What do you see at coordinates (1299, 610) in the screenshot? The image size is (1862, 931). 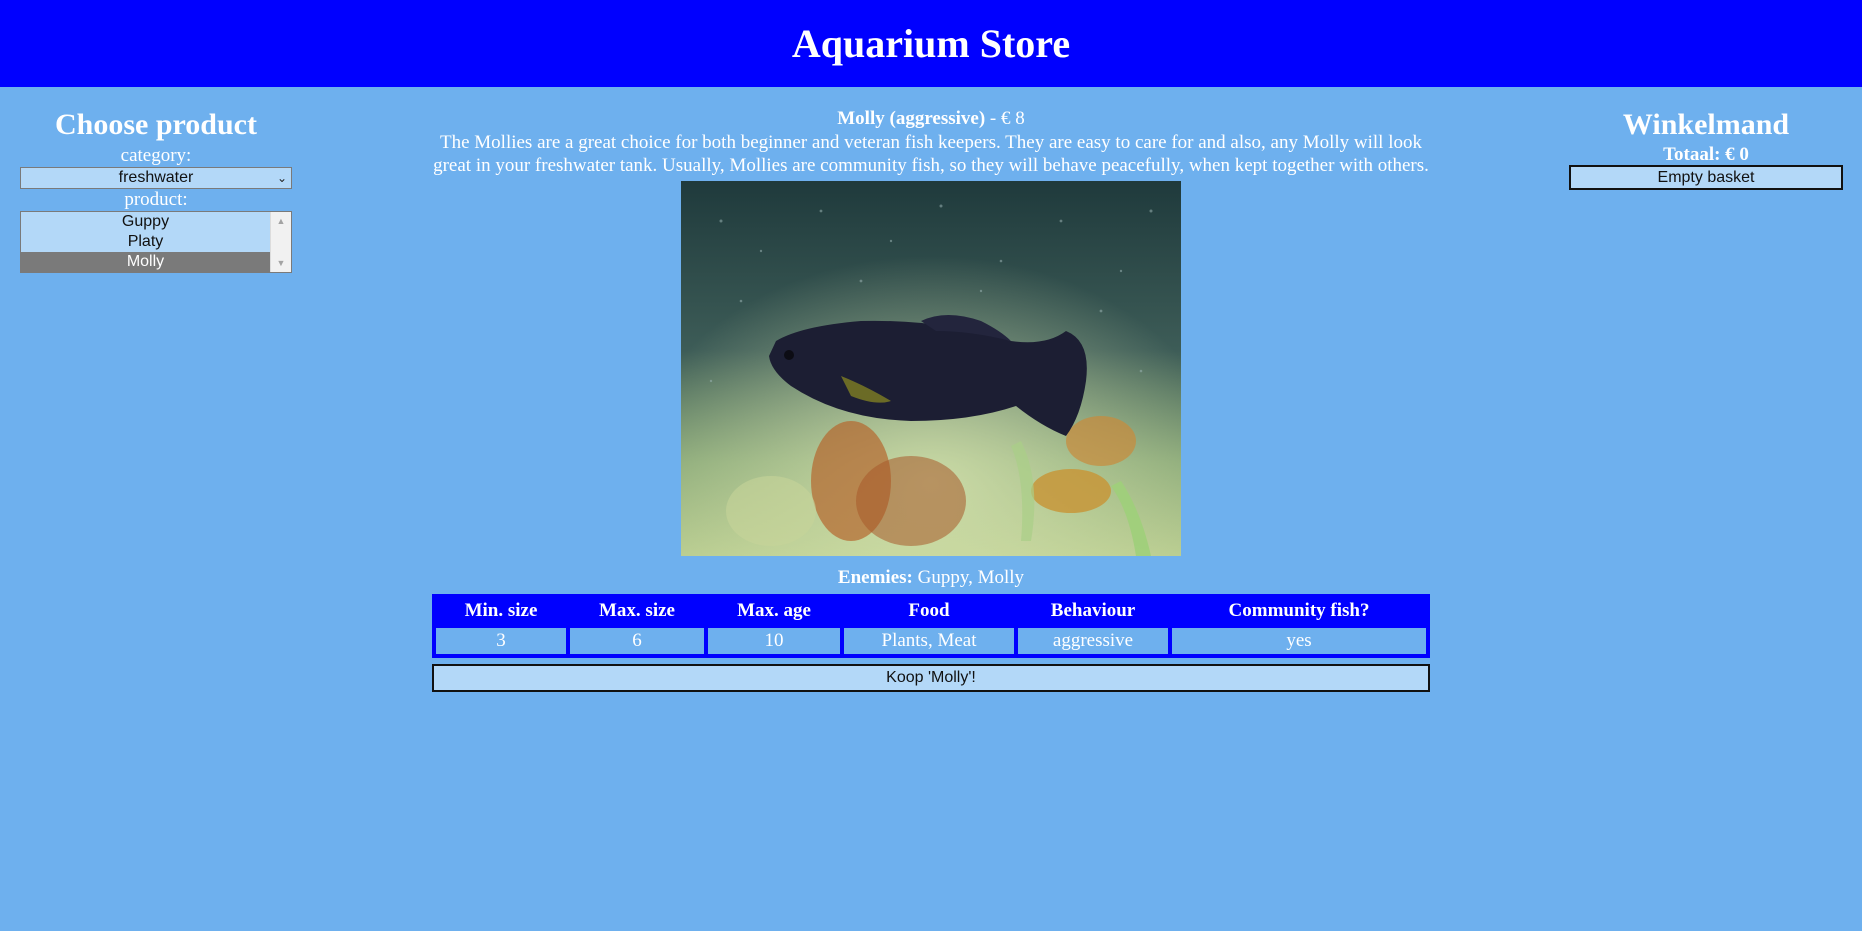 I see `specs-header-community: Community fish?` at bounding box center [1299, 610].